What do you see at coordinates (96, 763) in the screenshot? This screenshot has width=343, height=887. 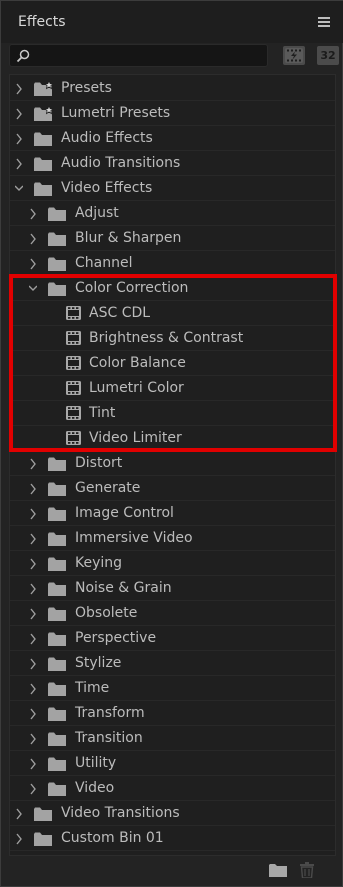 I see `tree-row-label: Utility` at bounding box center [96, 763].